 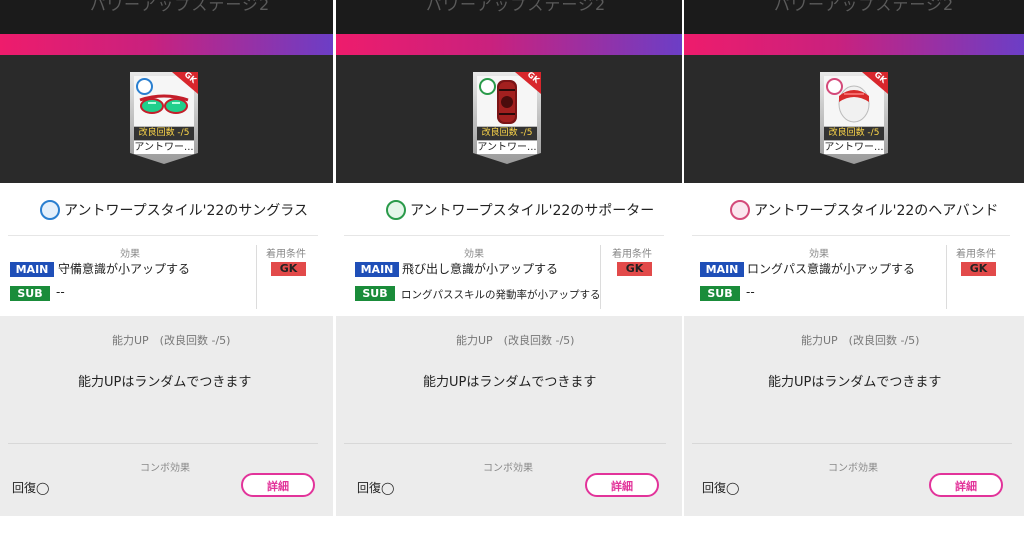 I want to click on main-effect-text: ロングパス意識が小アップする, so click(x=831, y=269).